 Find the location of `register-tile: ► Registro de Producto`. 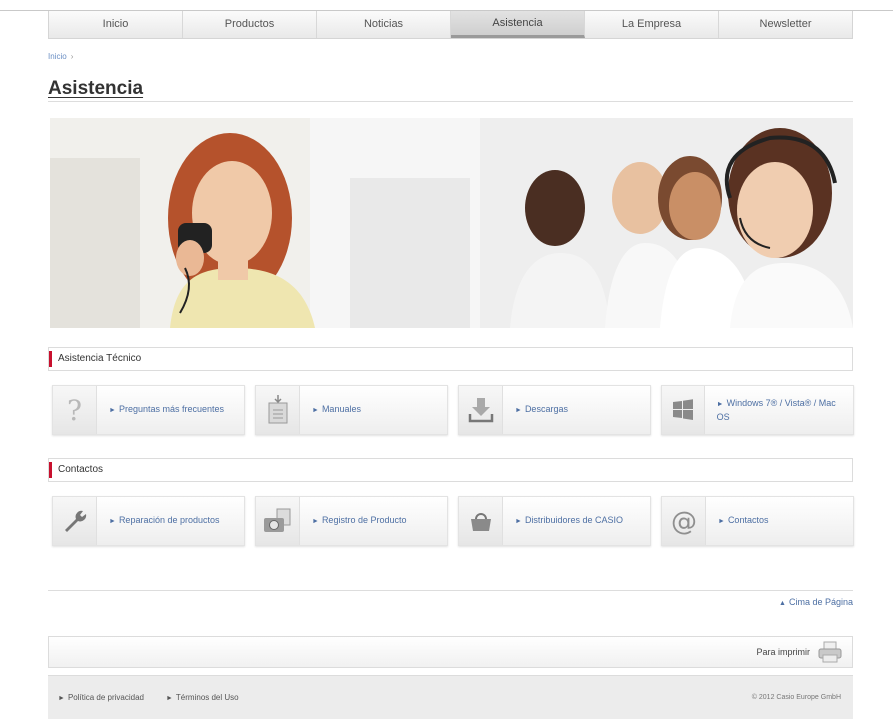

register-tile: ► Registro de Producto is located at coordinates (351, 521).